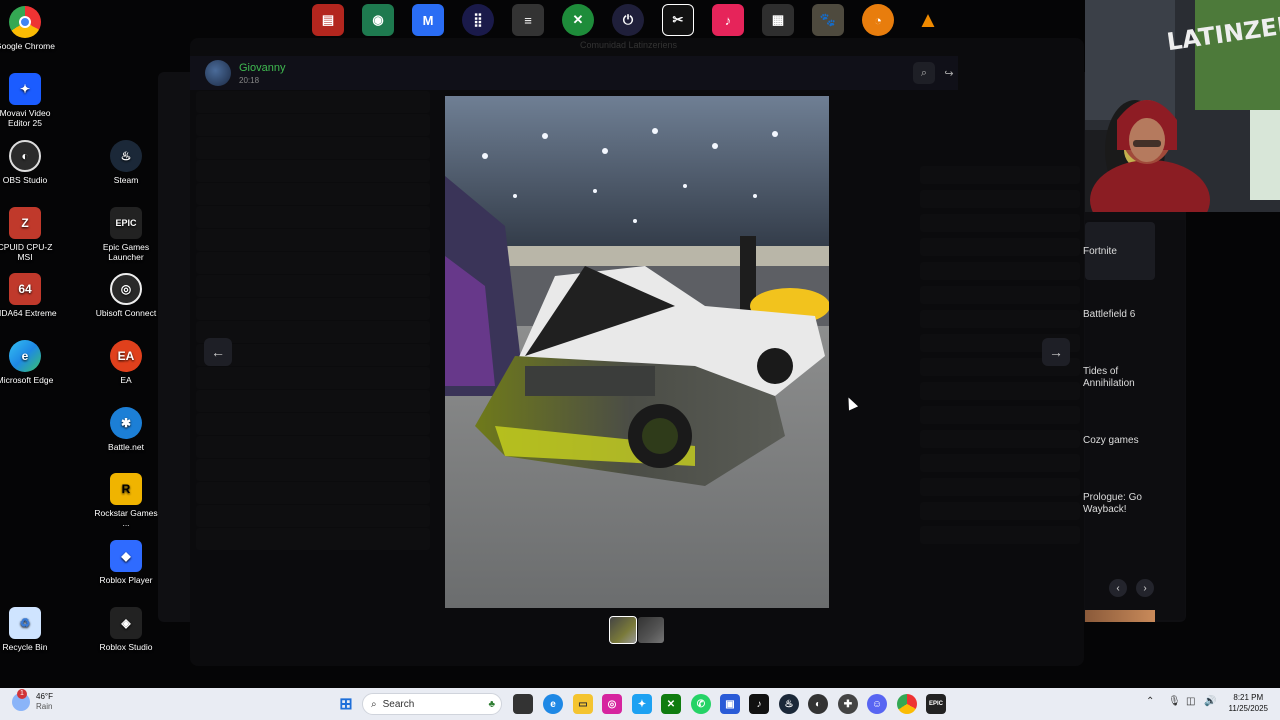 The width and height of the screenshot is (1280, 720). I want to click on game-thumbnail, so click(1120, 616).